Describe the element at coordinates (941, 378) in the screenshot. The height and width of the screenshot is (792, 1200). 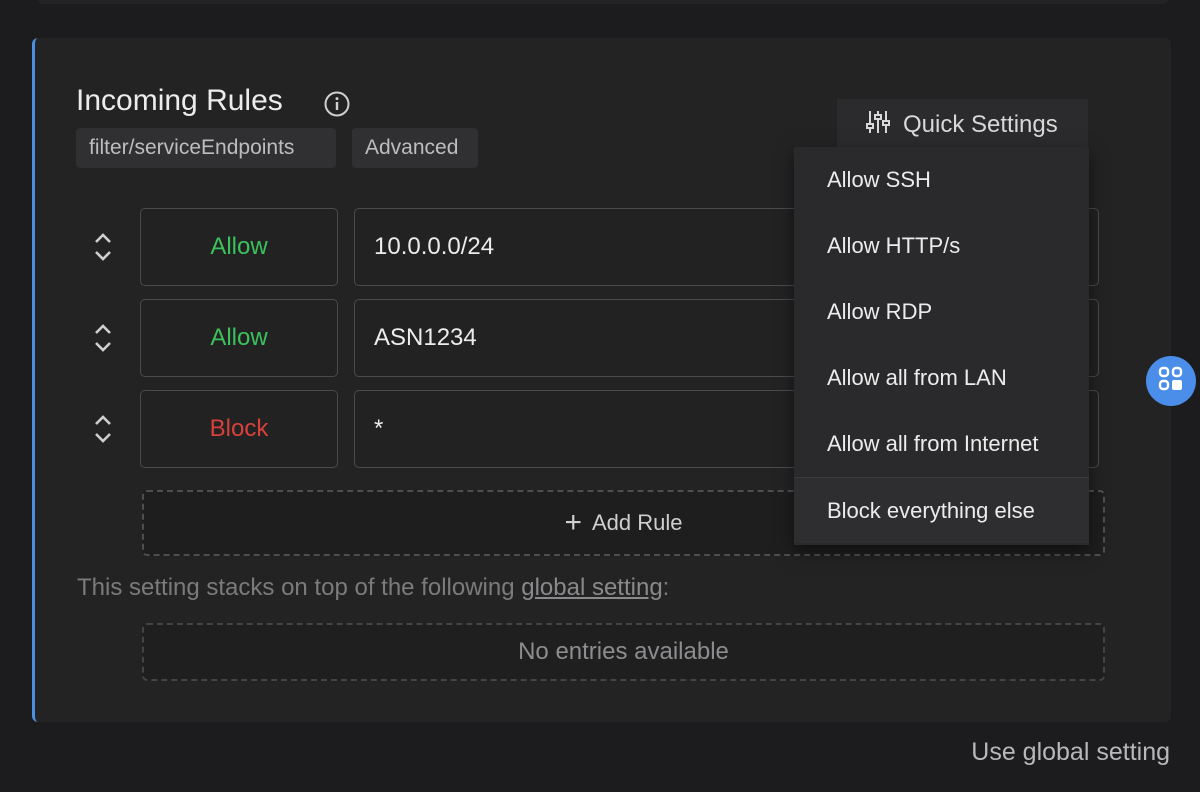
I see `menu-item-allow-lan: Allow all from LAN` at that location.